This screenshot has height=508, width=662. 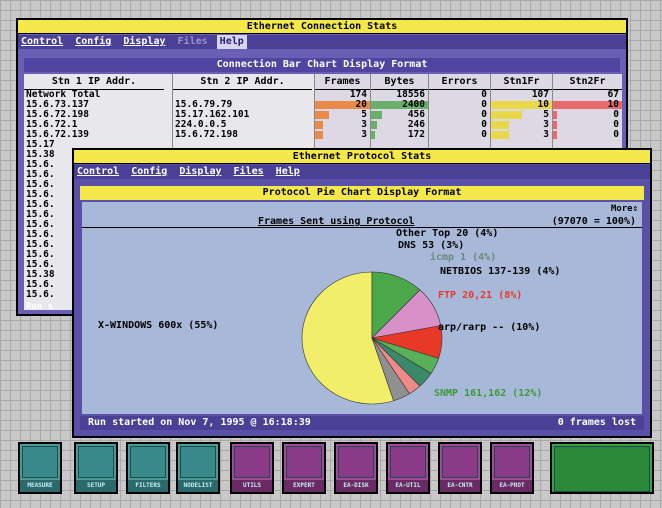 What do you see at coordinates (399, 82) in the screenshot?
I see `bytes-header: Bytes` at bounding box center [399, 82].